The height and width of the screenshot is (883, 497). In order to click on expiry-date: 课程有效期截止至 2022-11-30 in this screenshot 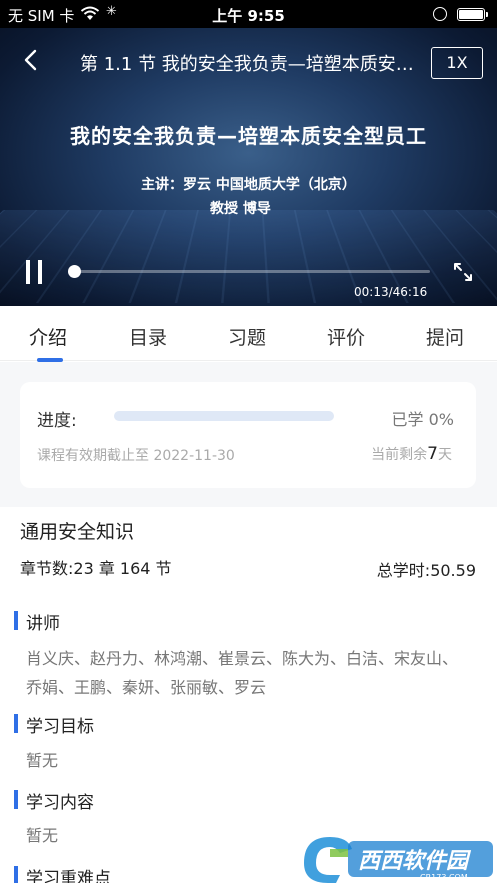, I will do `click(136, 456)`.